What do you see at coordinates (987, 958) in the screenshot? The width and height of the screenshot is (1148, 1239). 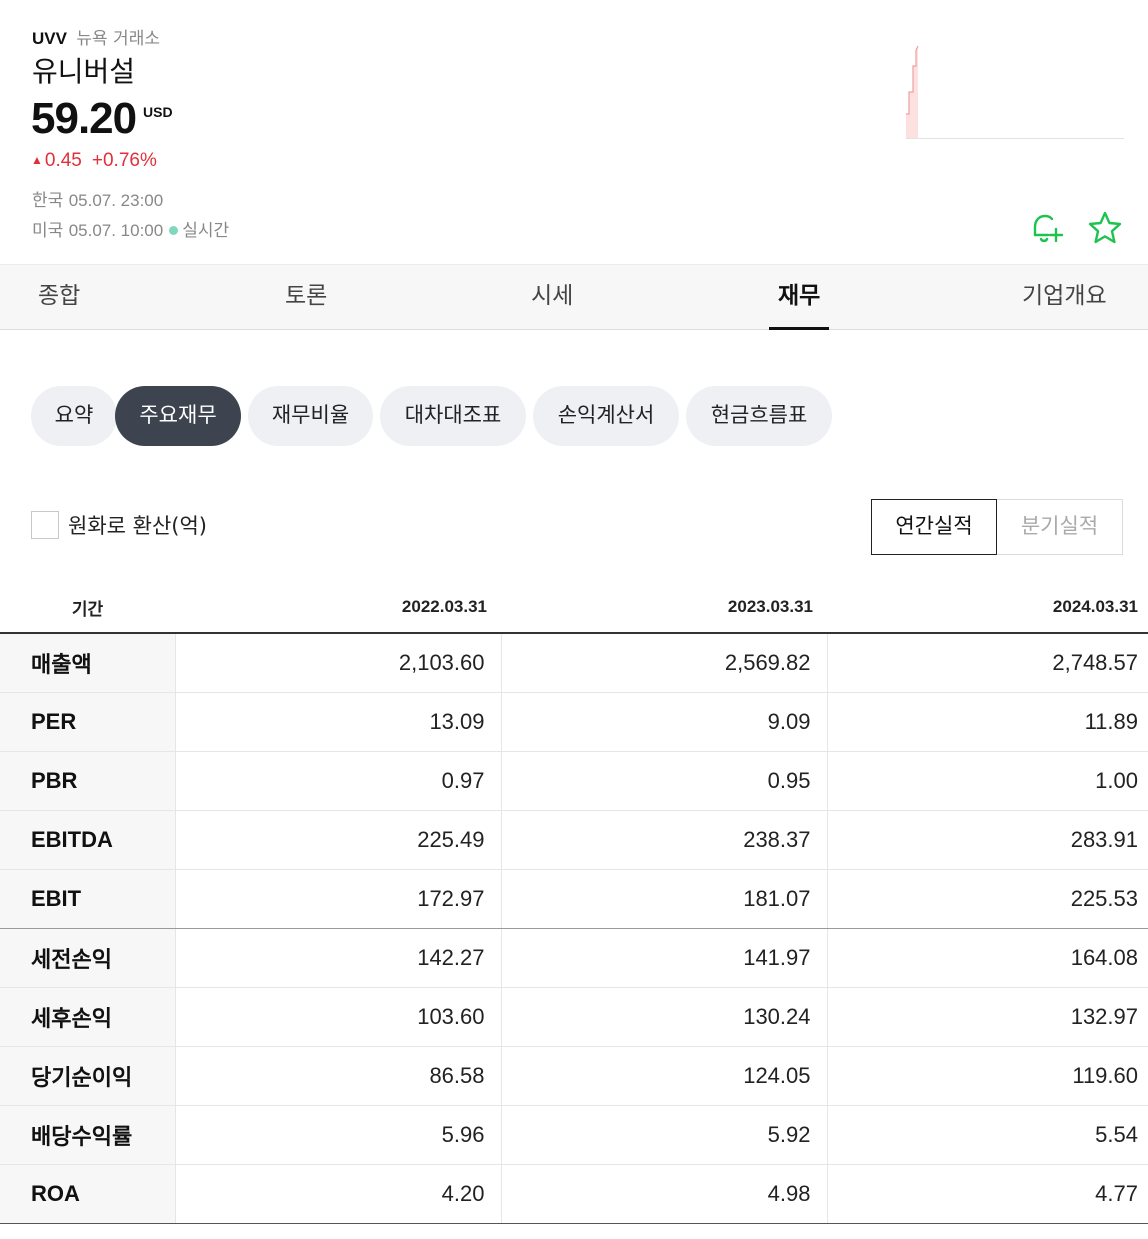 I see `table-cell: 164.08` at bounding box center [987, 958].